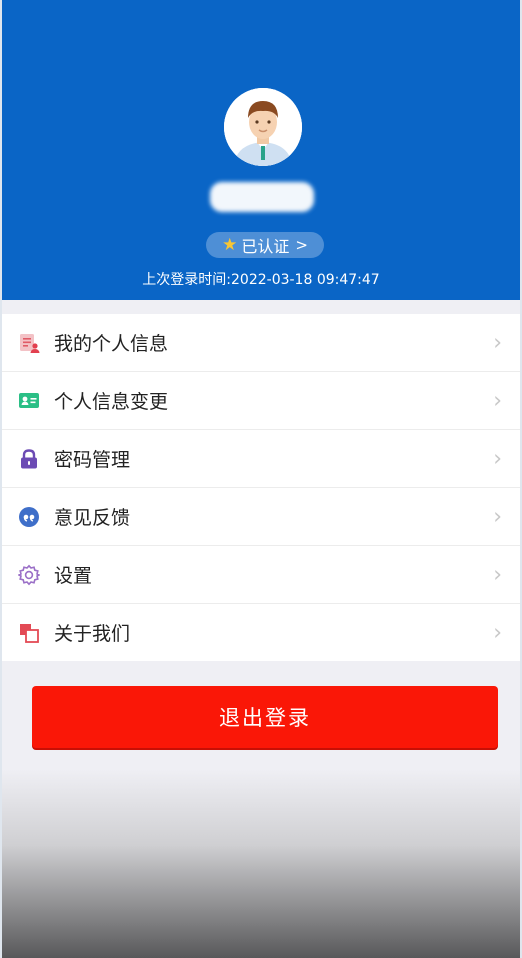 The image size is (522, 958). What do you see at coordinates (111, 344) in the screenshot?
I see `menu-item-label: 我的个人信息` at bounding box center [111, 344].